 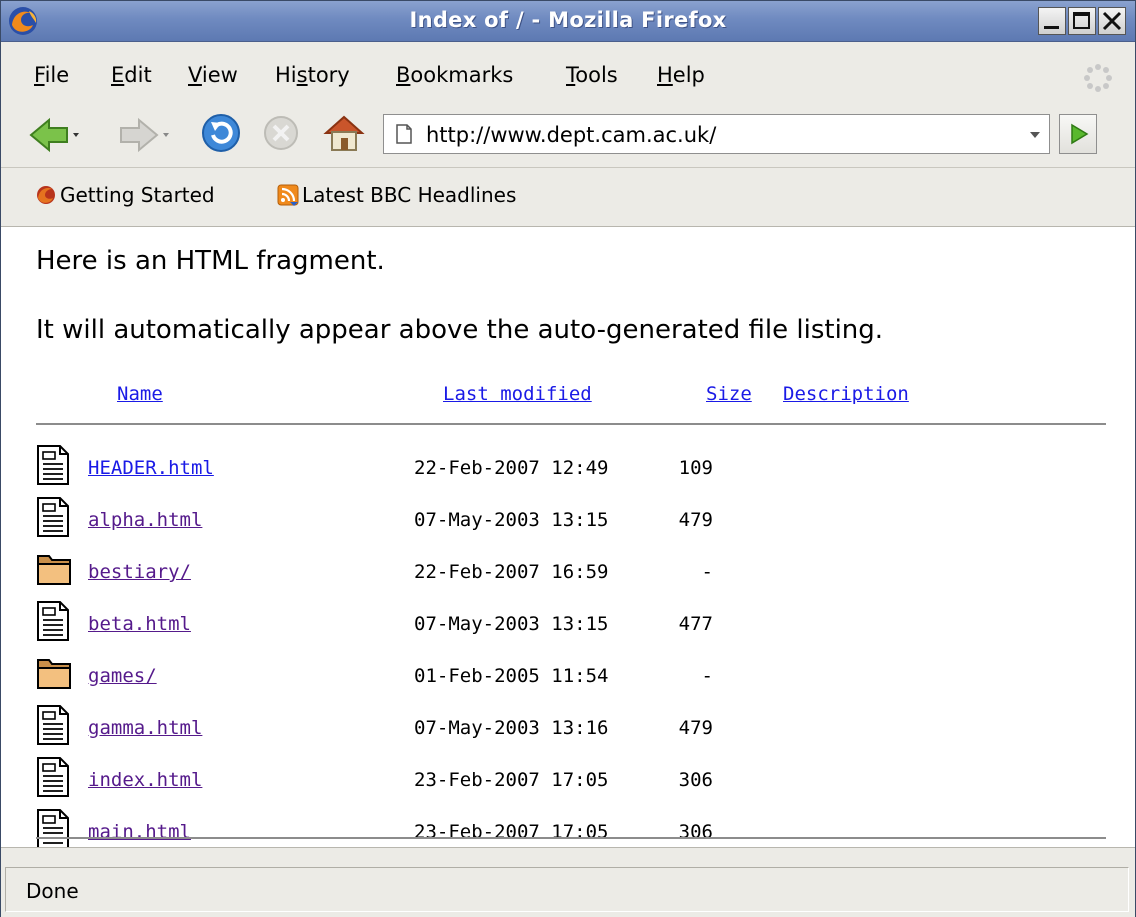 I want to click on column-header-last-modified: Last modified, so click(x=517, y=394).